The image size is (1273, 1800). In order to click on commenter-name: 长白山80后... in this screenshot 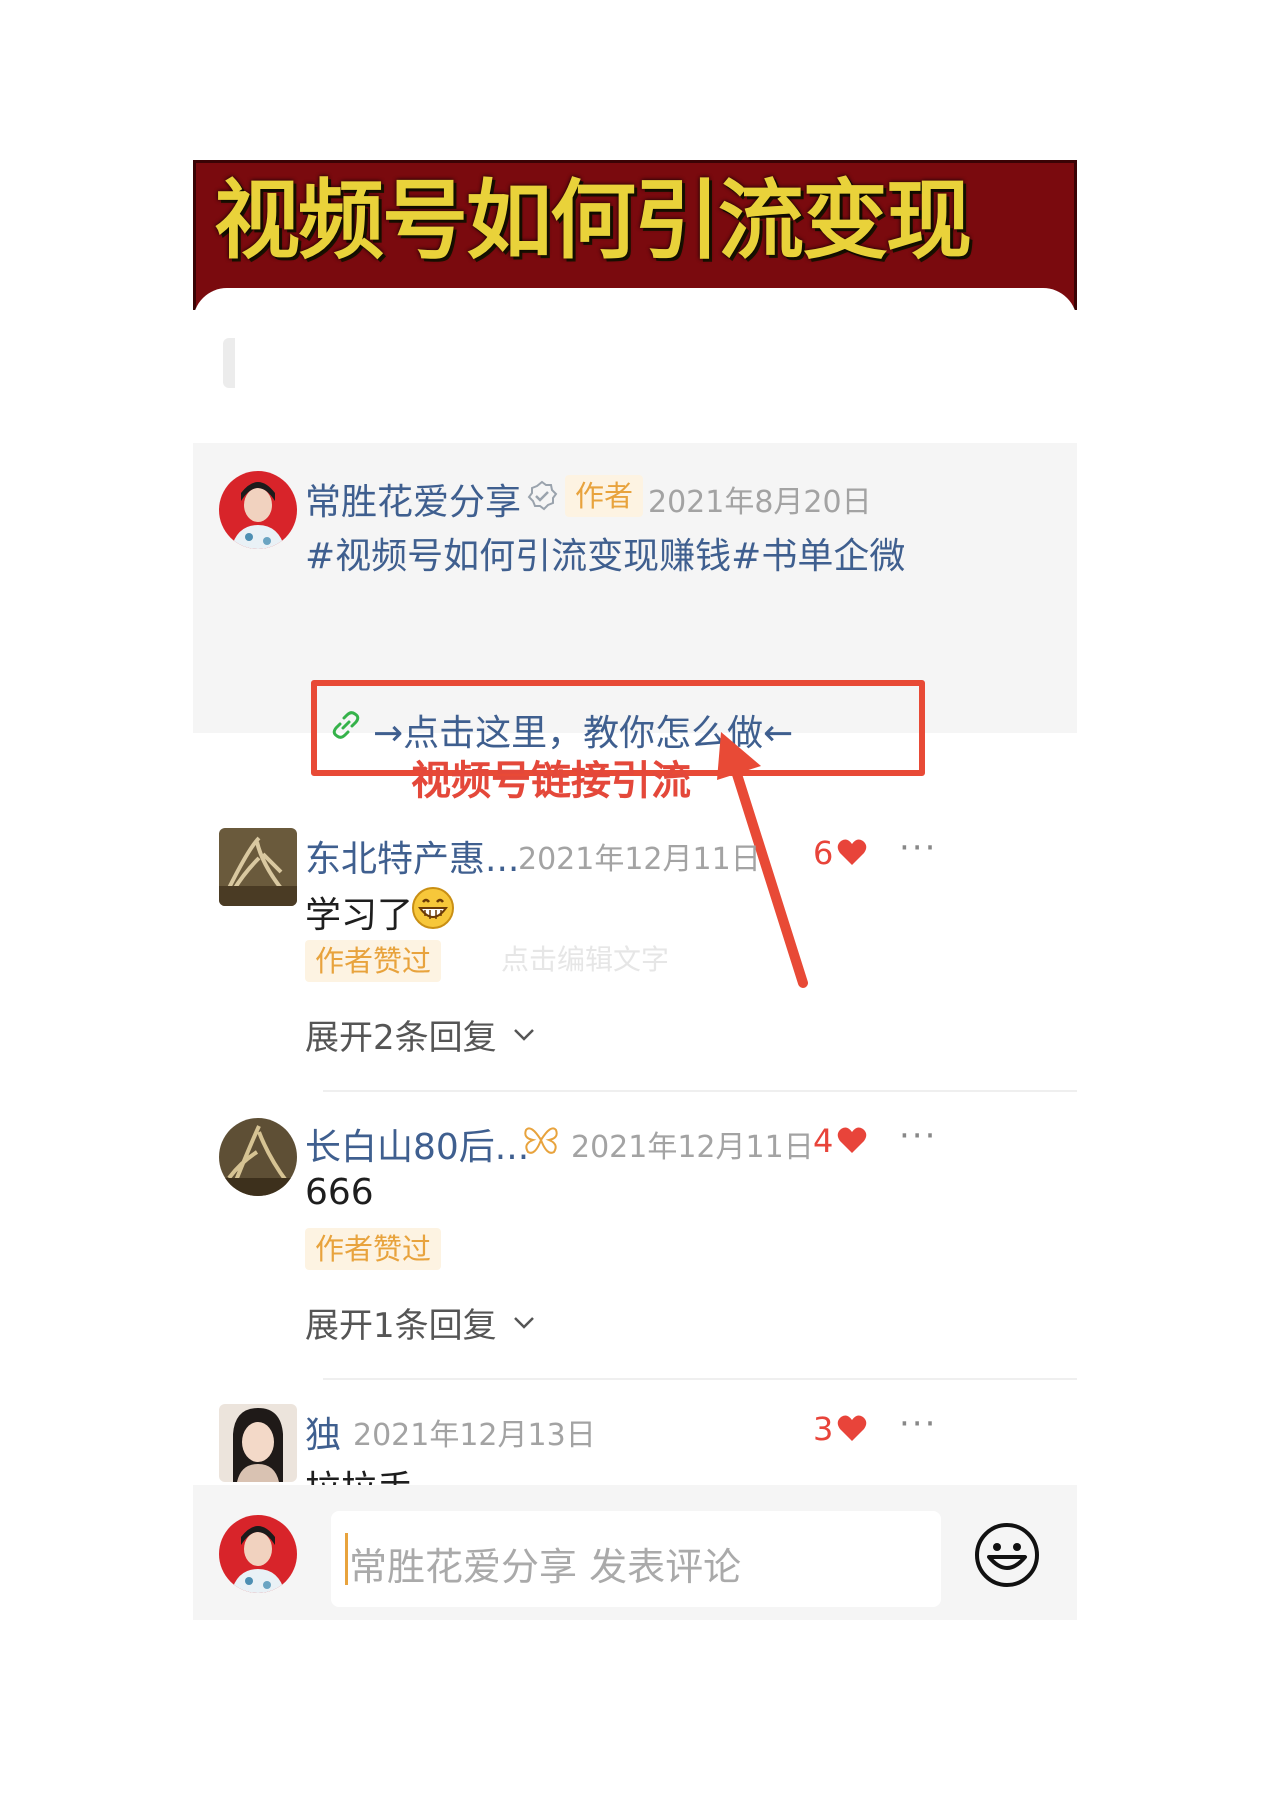, I will do `click(417, 1144)`.